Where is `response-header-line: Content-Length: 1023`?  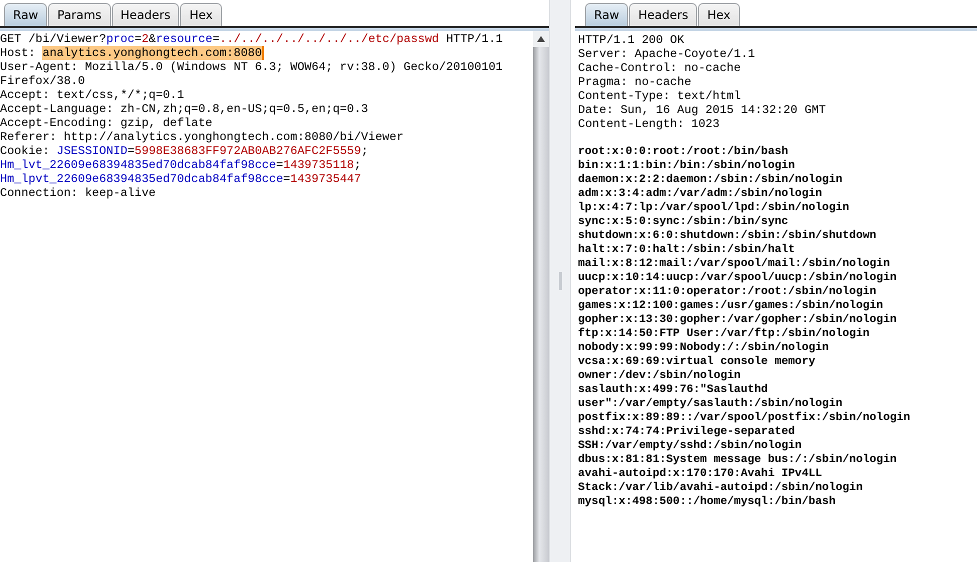 response-header-line: Content-Length: 1023 is located at coordinates (649, 124).